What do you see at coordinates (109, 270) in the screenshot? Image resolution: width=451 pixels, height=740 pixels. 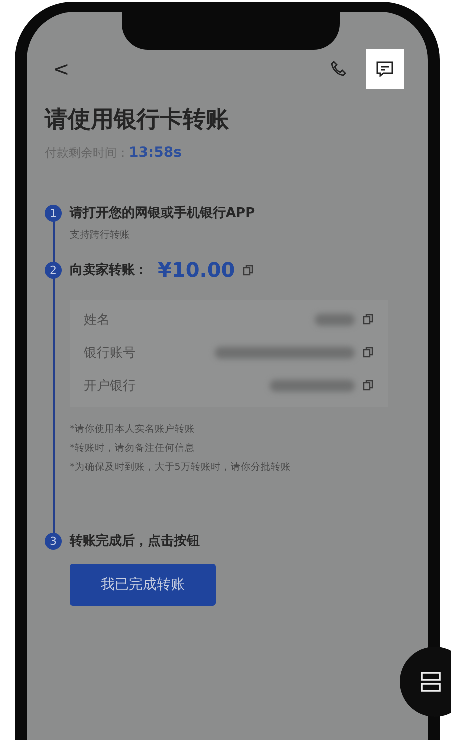 I see `step-text: 向卖家转账：` at bounding box center [109, 270].